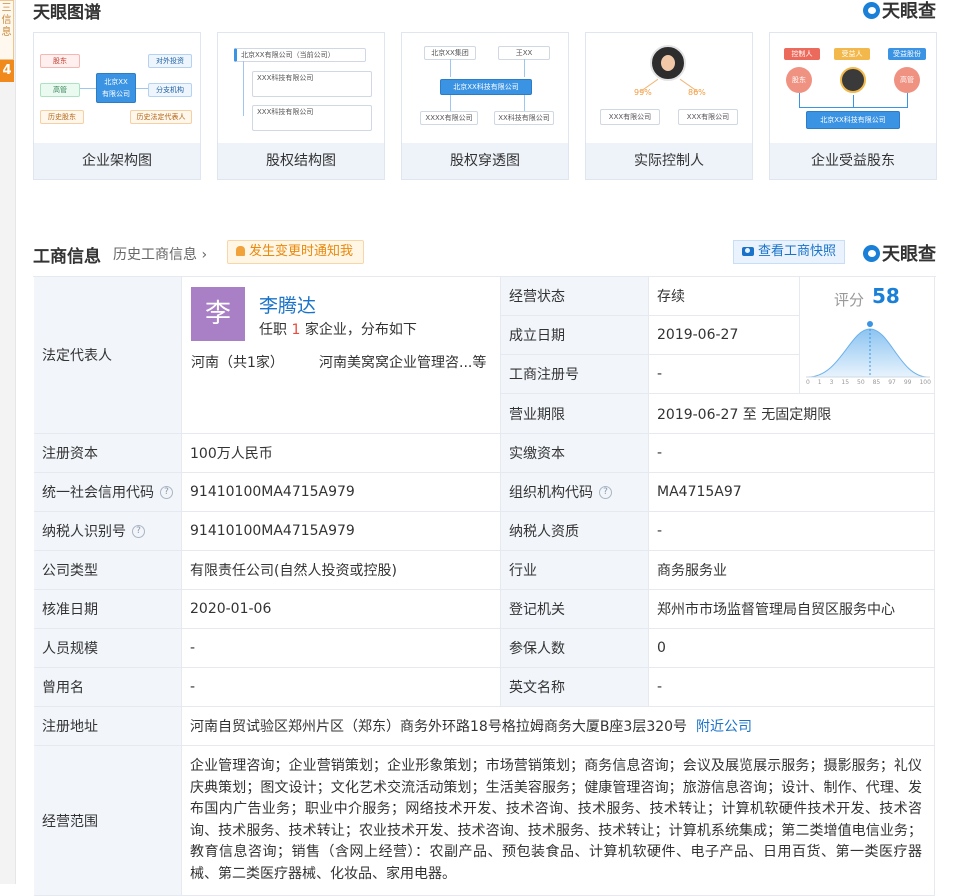 The height and width of the screenshot is (896, 966). I want to click on legal-rep-region: 河南（共1家）, so click(237, 362).